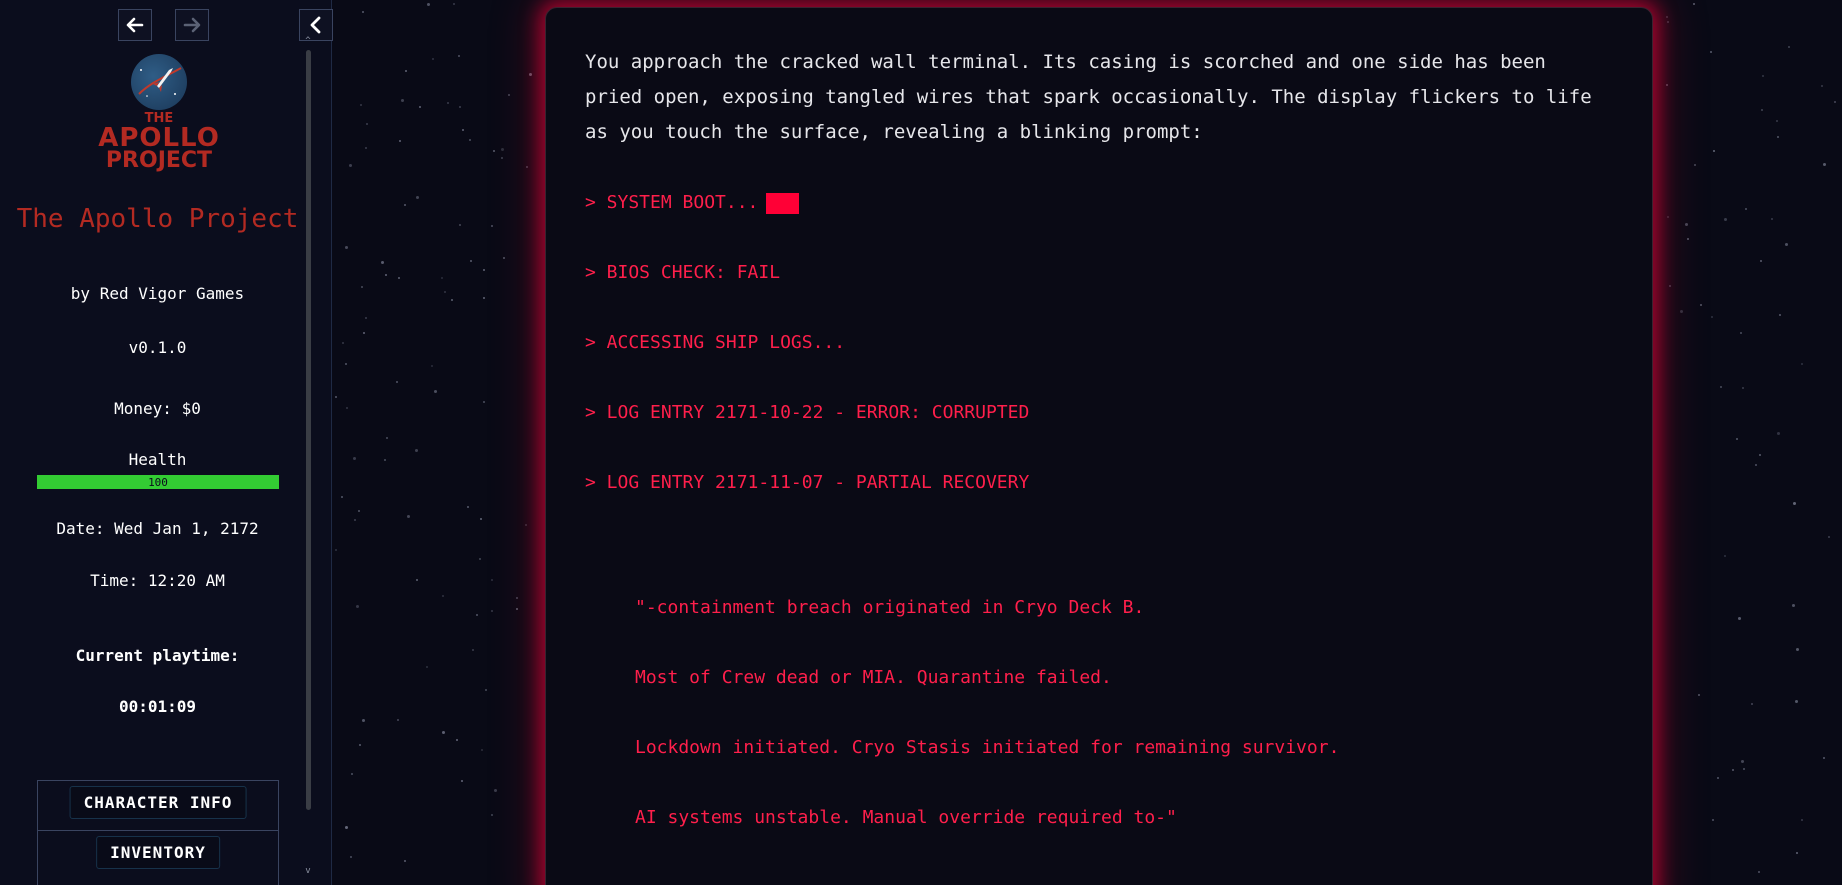  What do you see at coordinates (158, 482) in the screenshot?
I see `health-bar-fill: 100` at bounding box center [158, 482].